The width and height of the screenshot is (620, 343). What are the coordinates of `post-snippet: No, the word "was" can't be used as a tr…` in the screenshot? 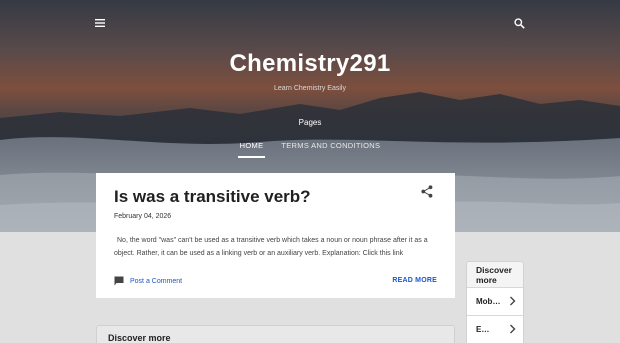 It's located at (271, 247).